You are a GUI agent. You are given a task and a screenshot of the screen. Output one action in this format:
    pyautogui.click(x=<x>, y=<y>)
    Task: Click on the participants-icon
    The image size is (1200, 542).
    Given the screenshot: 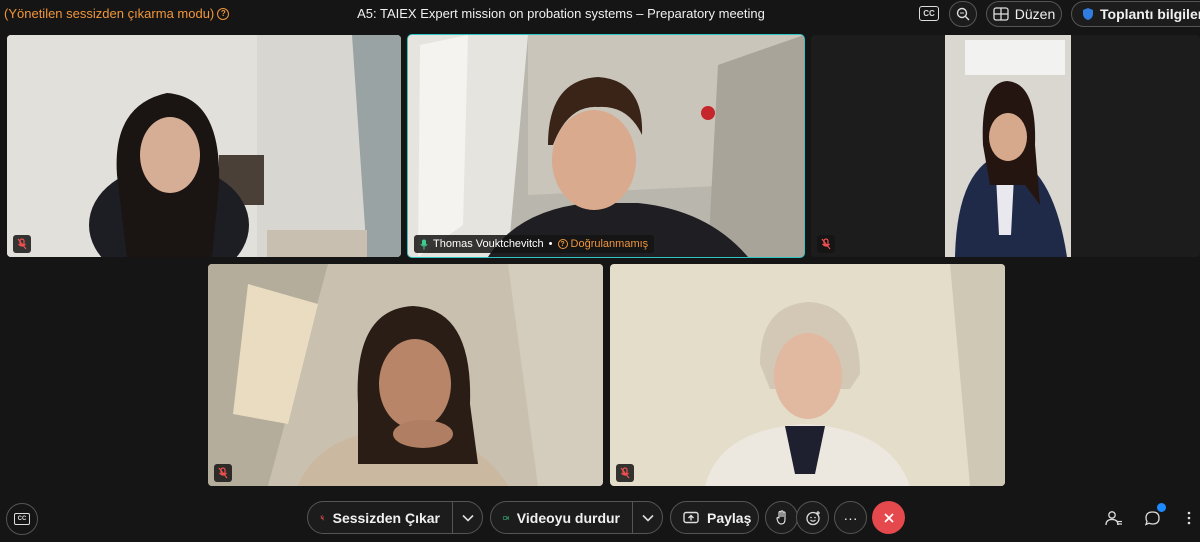 What is the action you would take?
    pyautogui.click(x=1113, y=518)
    